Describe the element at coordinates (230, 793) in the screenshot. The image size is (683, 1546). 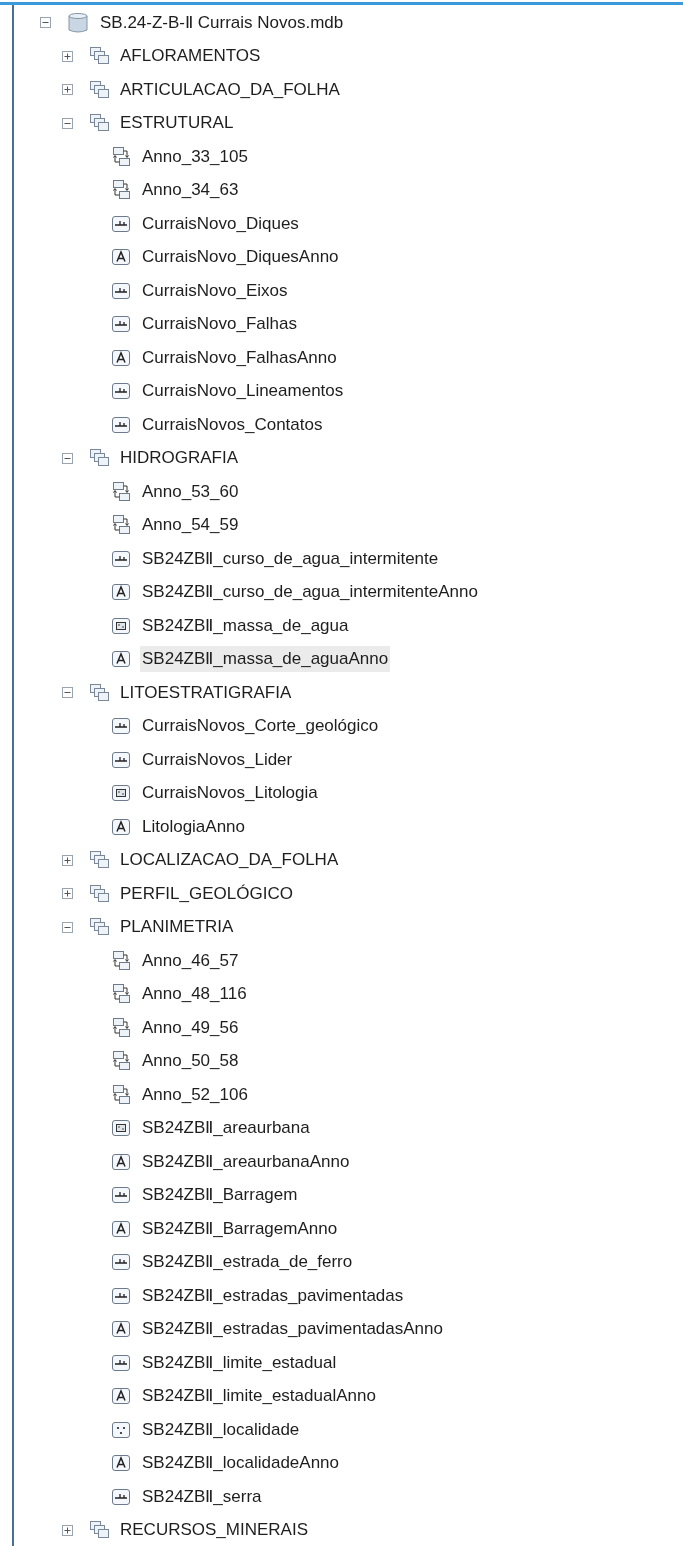
I see `tree-item-label: CurraisNovos_Litologia` at that location.